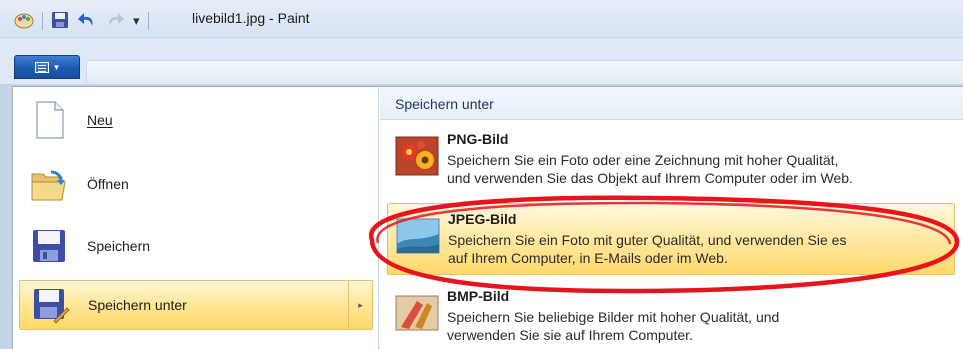 The height and width of the screenshot is (349, 963). I want to click on undo-icon, so click(87, 21).